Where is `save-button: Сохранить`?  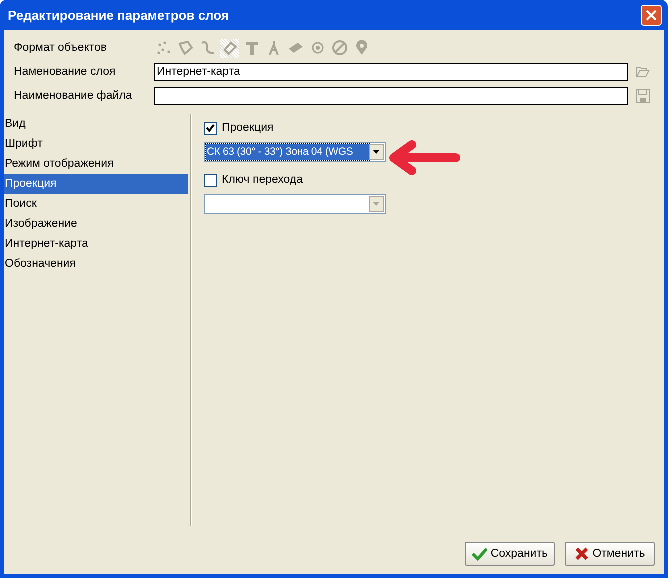 save-button: Сохранить is located at coordinates (510, 554).